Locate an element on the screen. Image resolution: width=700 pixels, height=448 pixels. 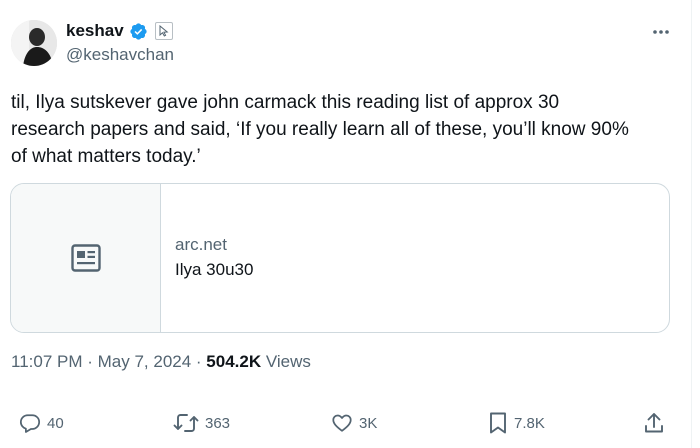
like-count: 3K is located at coordinates (368, 423).